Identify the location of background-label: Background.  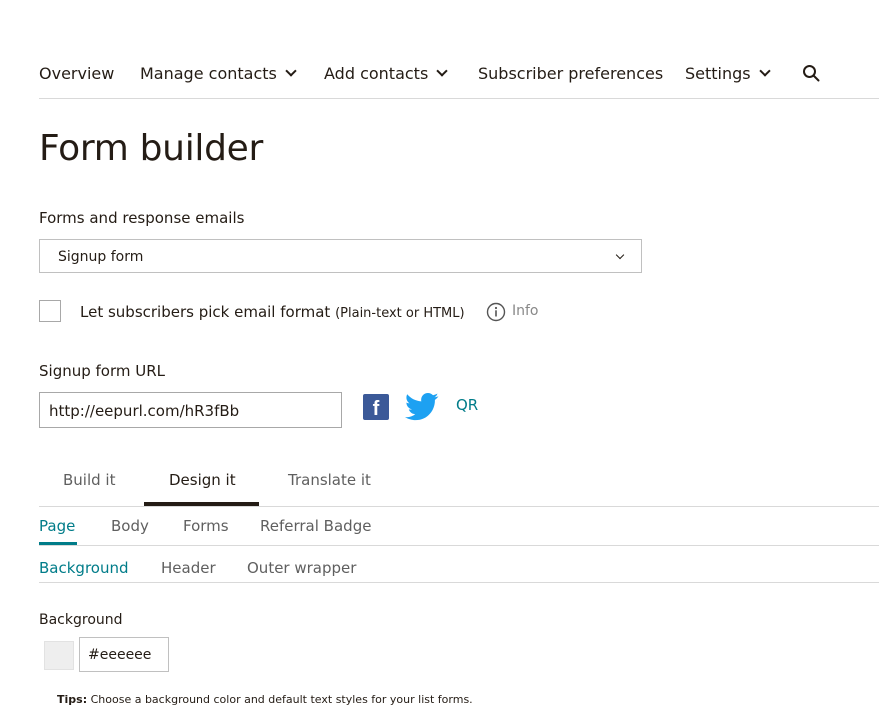
(81, 620).